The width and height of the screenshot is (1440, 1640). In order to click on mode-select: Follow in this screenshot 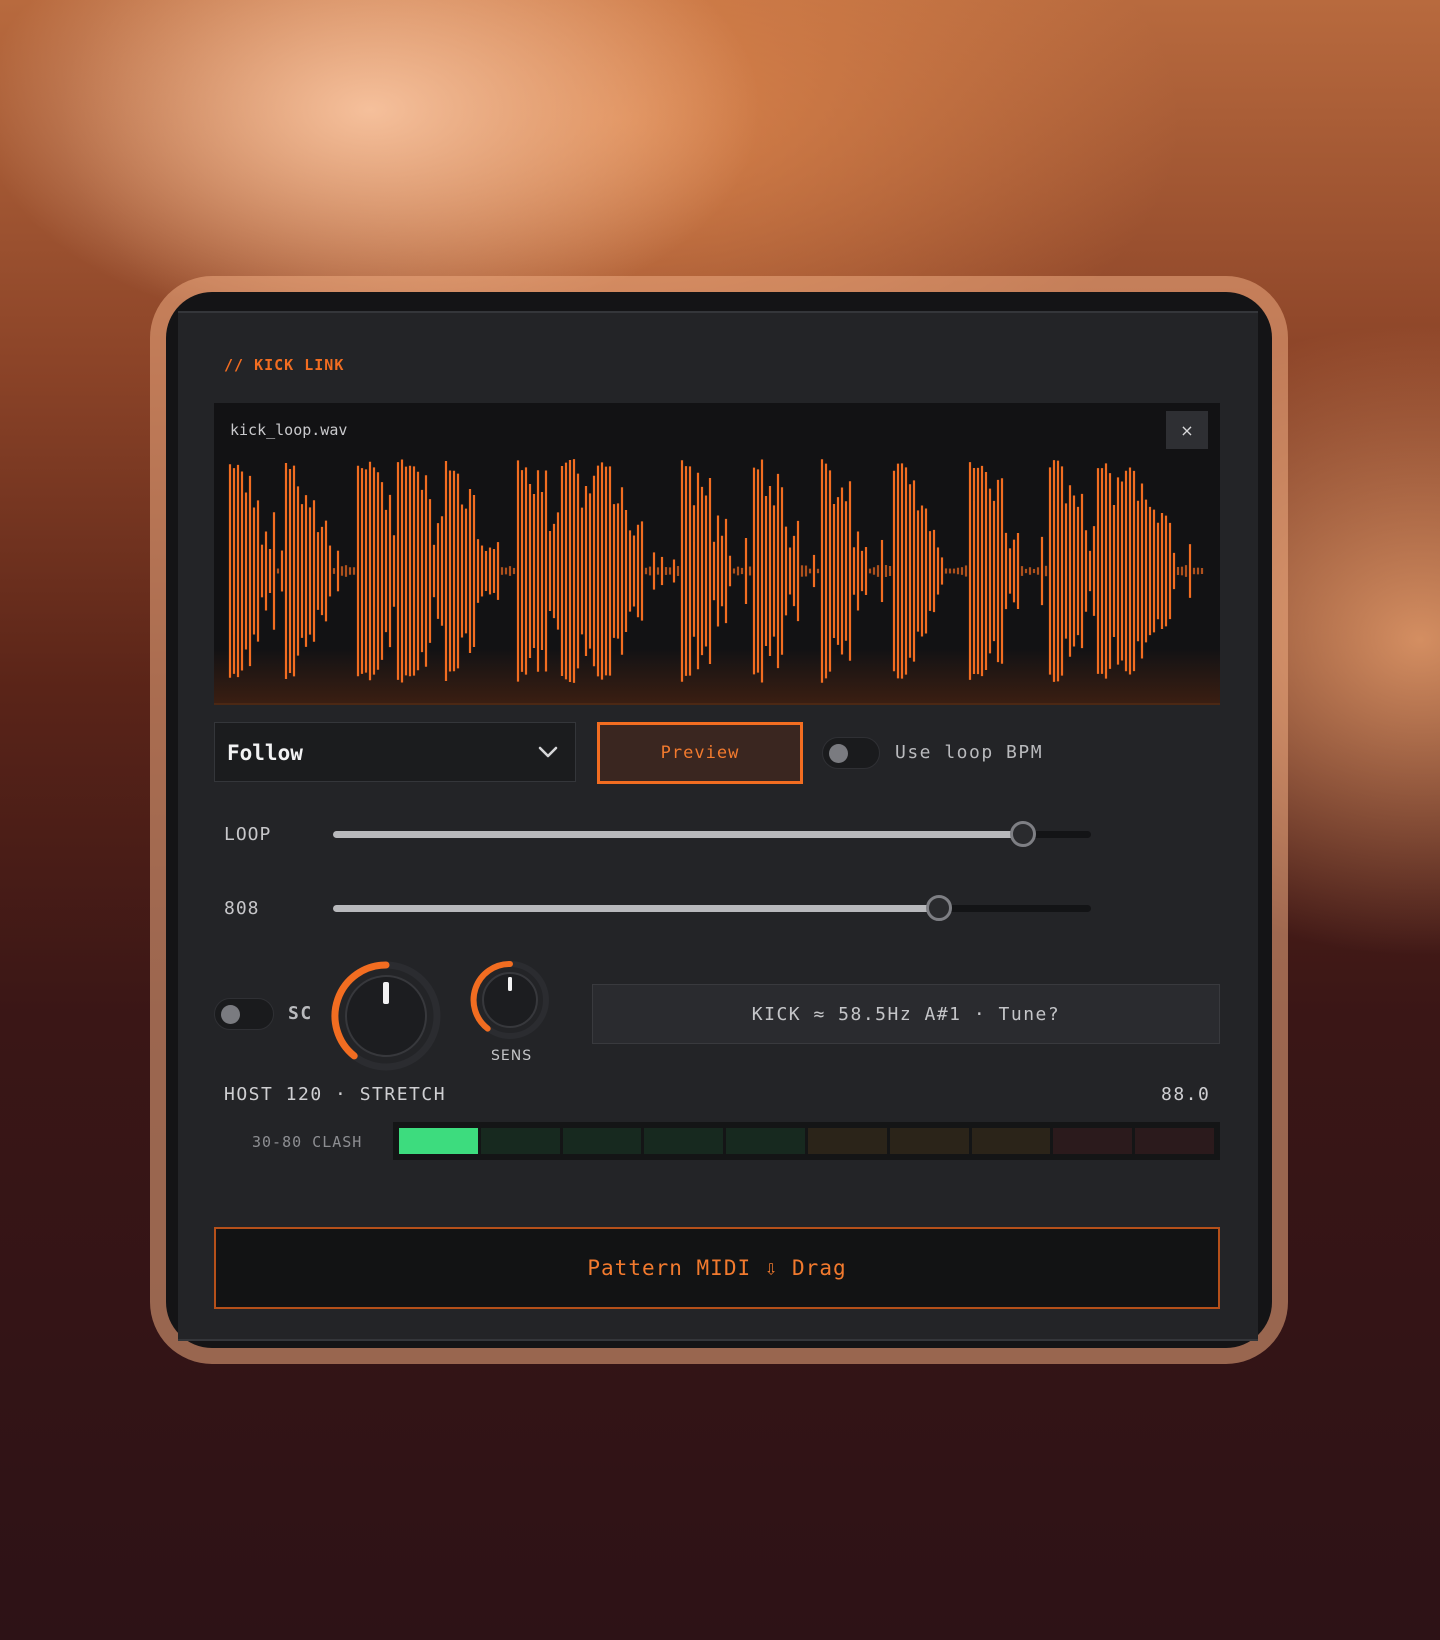, I will do `click(395, 752)`.